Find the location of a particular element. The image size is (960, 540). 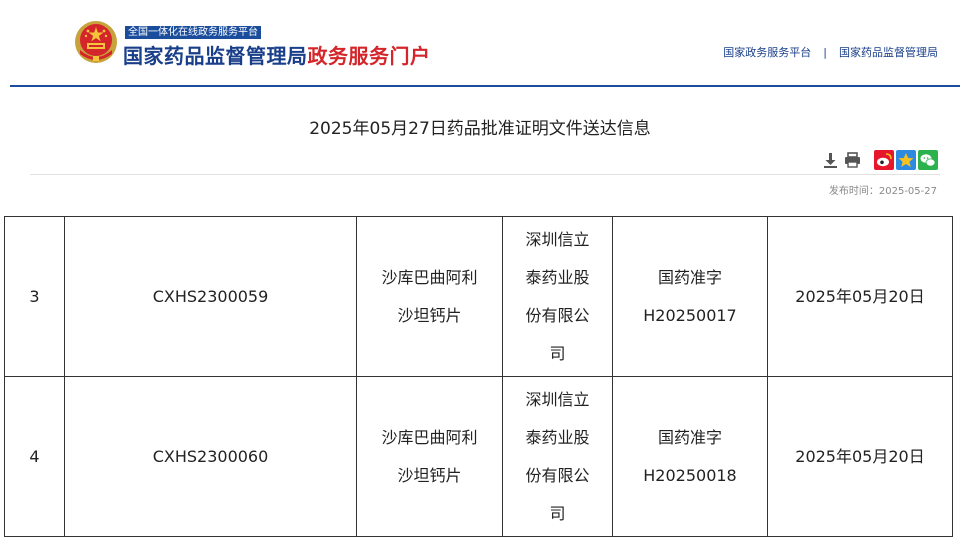

download-icon is located at coordinates (830, 160).